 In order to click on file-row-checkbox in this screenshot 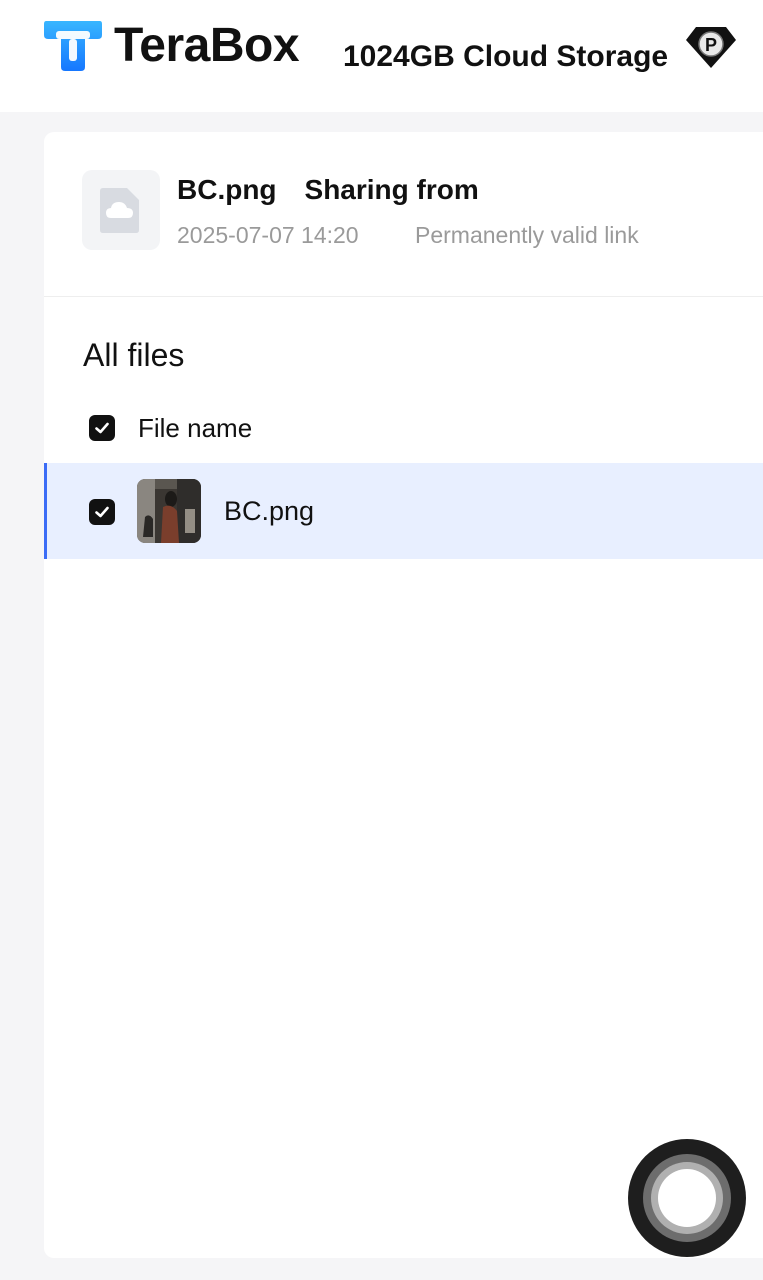, I will do `click(102, 512)`.